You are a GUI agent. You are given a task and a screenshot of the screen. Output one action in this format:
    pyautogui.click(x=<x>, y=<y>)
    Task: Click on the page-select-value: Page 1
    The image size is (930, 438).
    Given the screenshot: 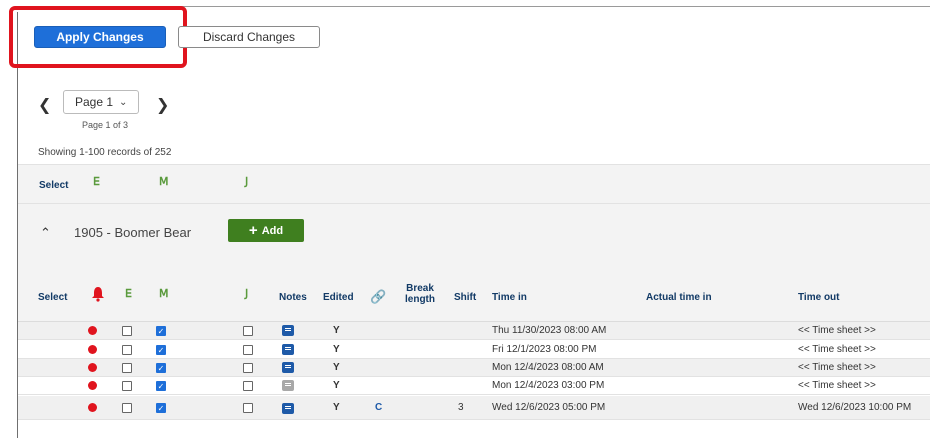 What is the action you would take?
    pyautogui.click(x=94, y=102)
    